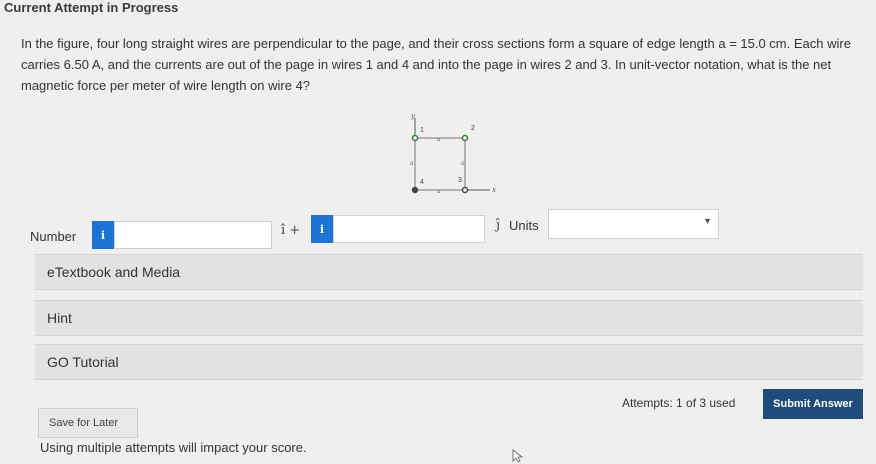 The image size is (876, 464). I want to click on wire-4-label: 4, so click(422, 182).